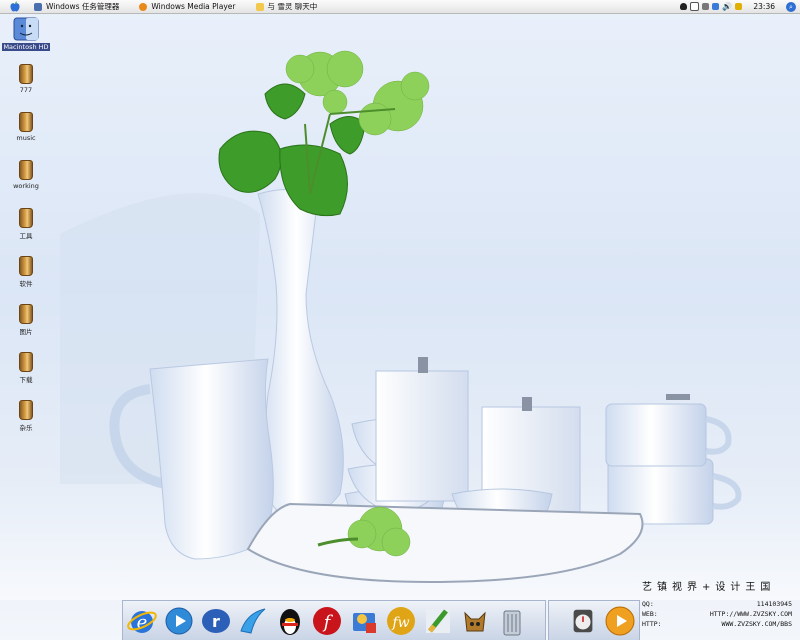 The image size is (800, 640). I want to click on watermark-web-value: HTTP://WWW.ZVZSKY.COM, so click(750, 614).